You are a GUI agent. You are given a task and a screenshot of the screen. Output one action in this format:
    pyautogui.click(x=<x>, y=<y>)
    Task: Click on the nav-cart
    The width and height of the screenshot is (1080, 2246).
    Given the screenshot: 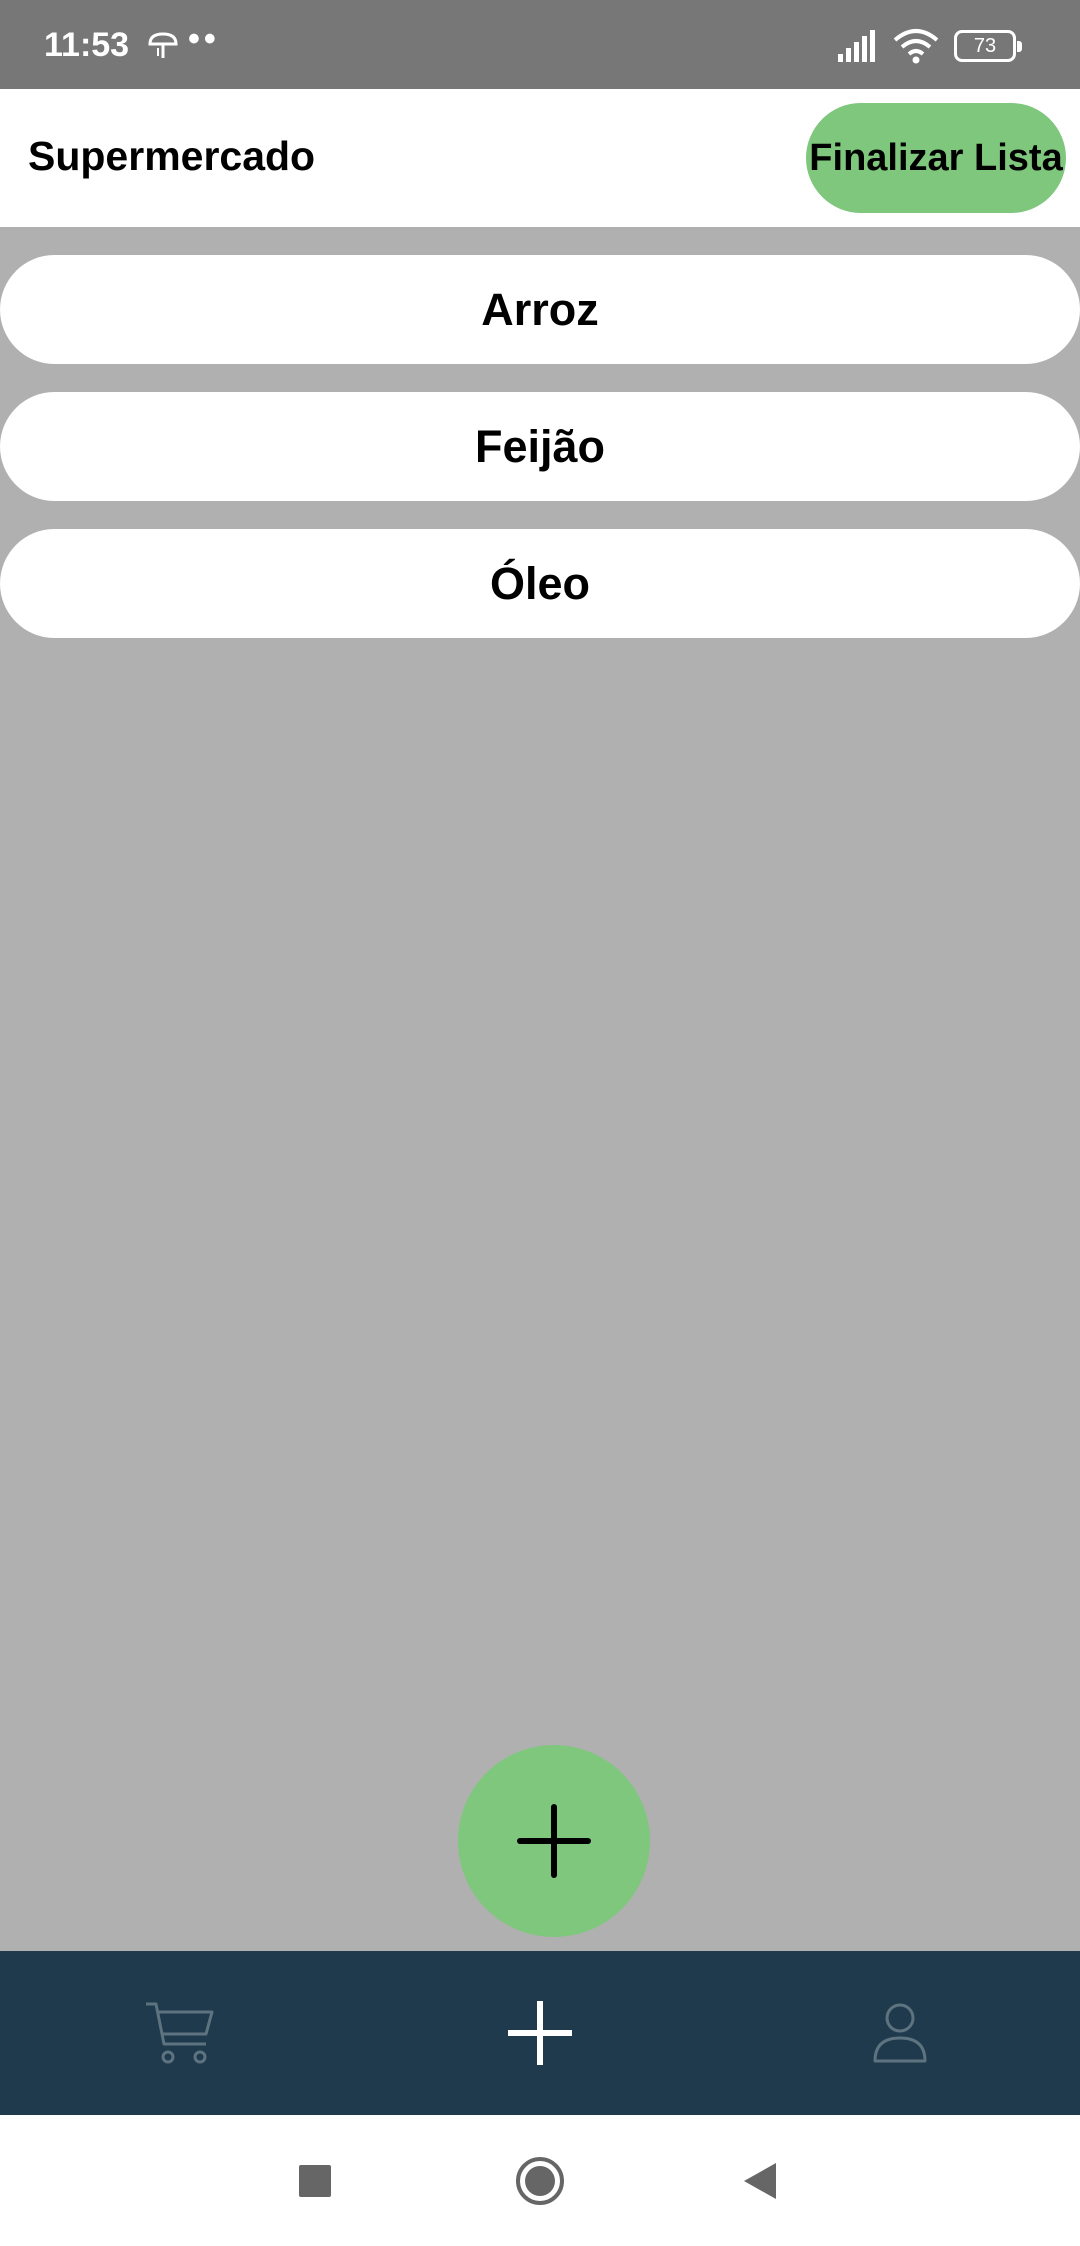 What is the action you would take?
    pyautogui.click(x=180, y=2033)
    